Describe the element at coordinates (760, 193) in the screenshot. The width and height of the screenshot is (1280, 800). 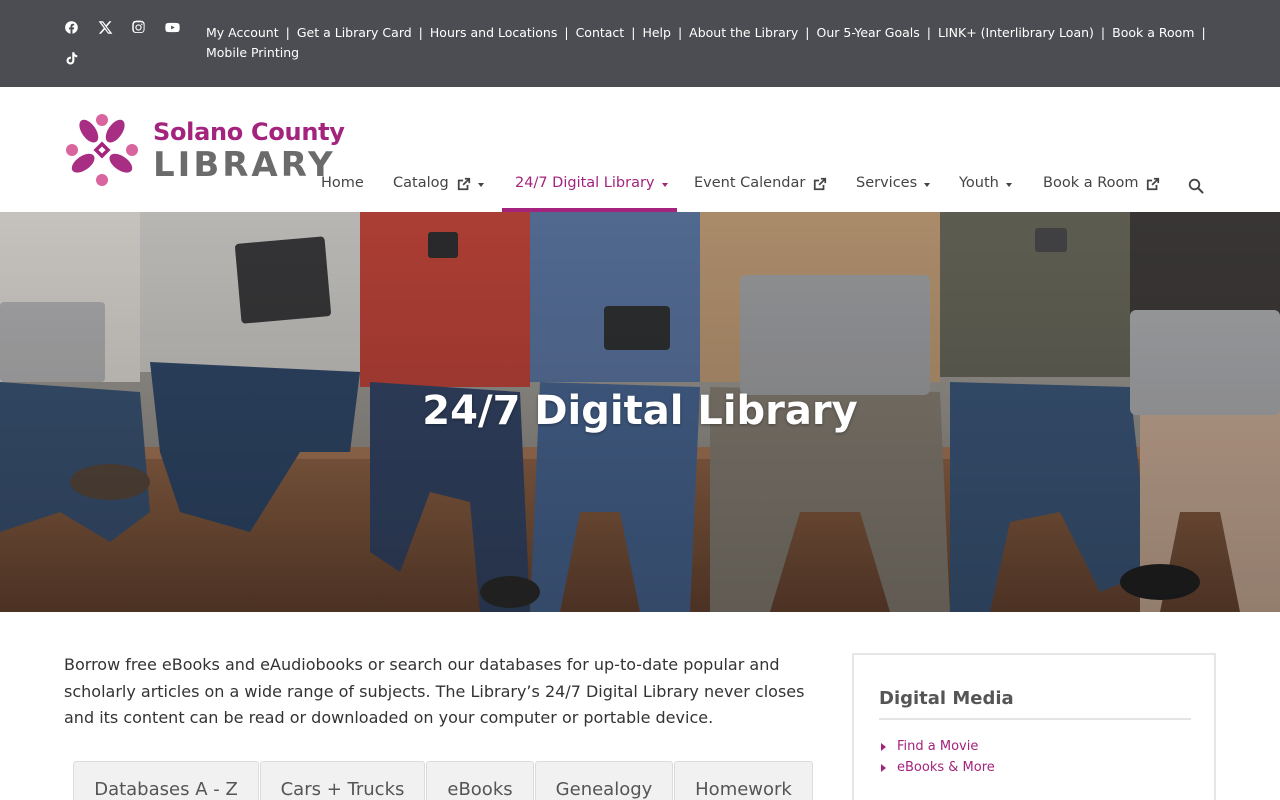
I see `nav-event-calendar: Event Calendar` at that location.